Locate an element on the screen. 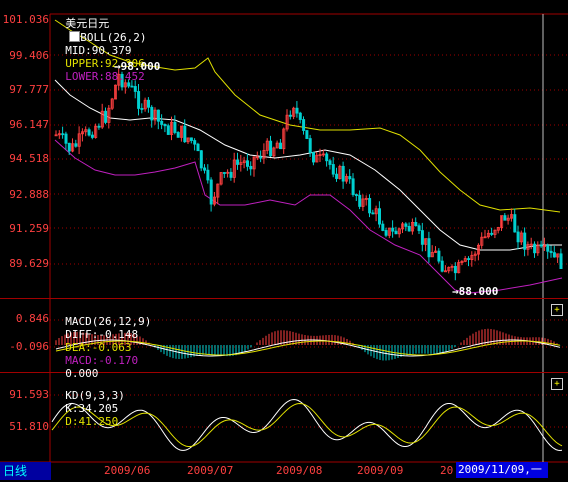 The height and width of the screenshot is (482, 568). high-price-value: 98.000 is located at coordinates (140, 66).